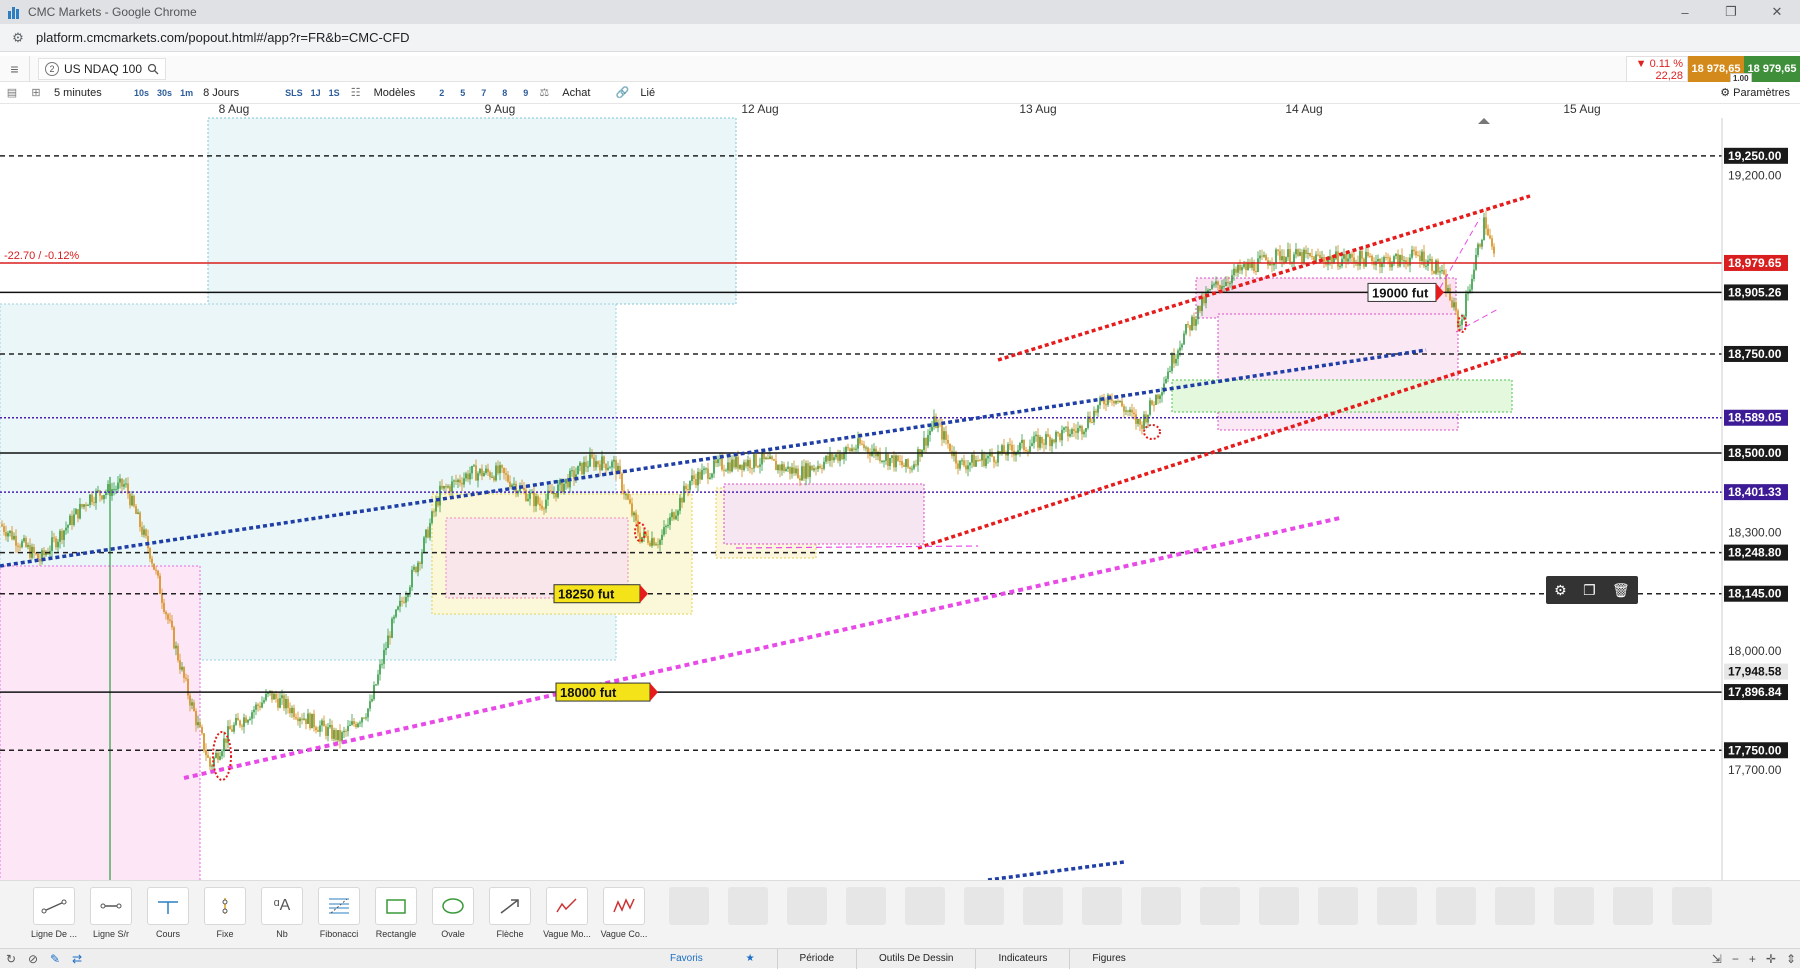 The height and width of the screenshot is (969, 1800). Describe the element at coordinates (647, 93) in the screenshot. I see `link-button: Lié` at that location.